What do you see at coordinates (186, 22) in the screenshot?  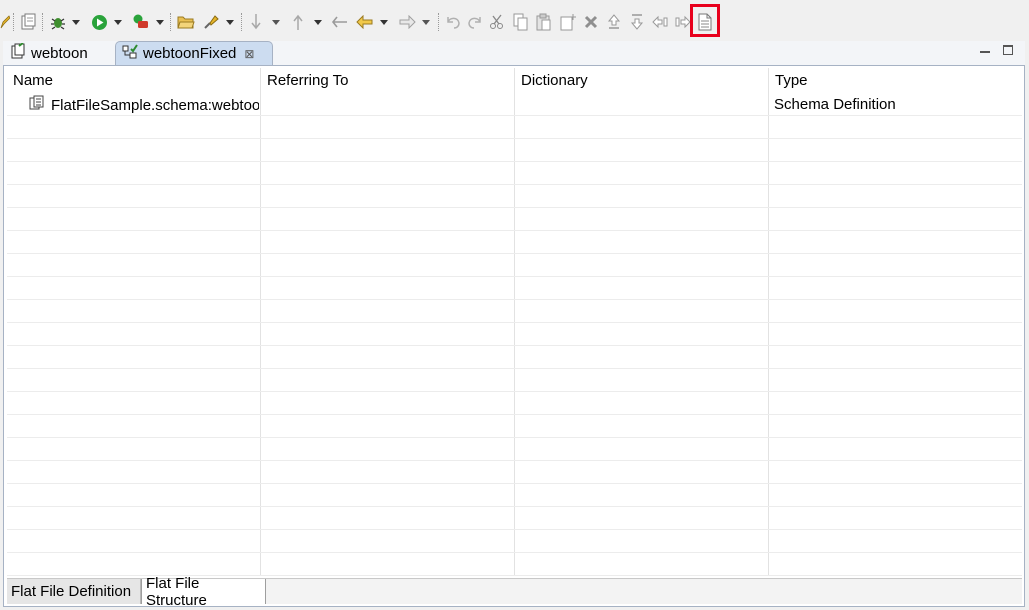 I see `open-folder-icon` at bounding box center [186, 22].